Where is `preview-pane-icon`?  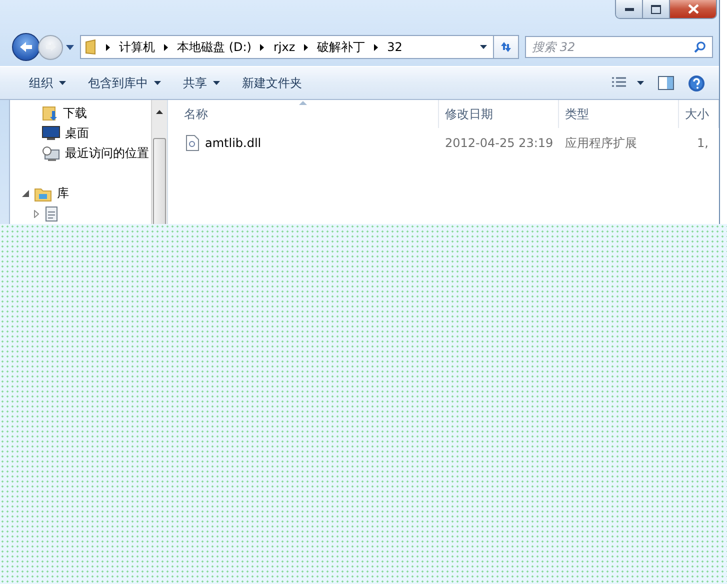 preview-pane-icon is located at coordinates (666, 83).